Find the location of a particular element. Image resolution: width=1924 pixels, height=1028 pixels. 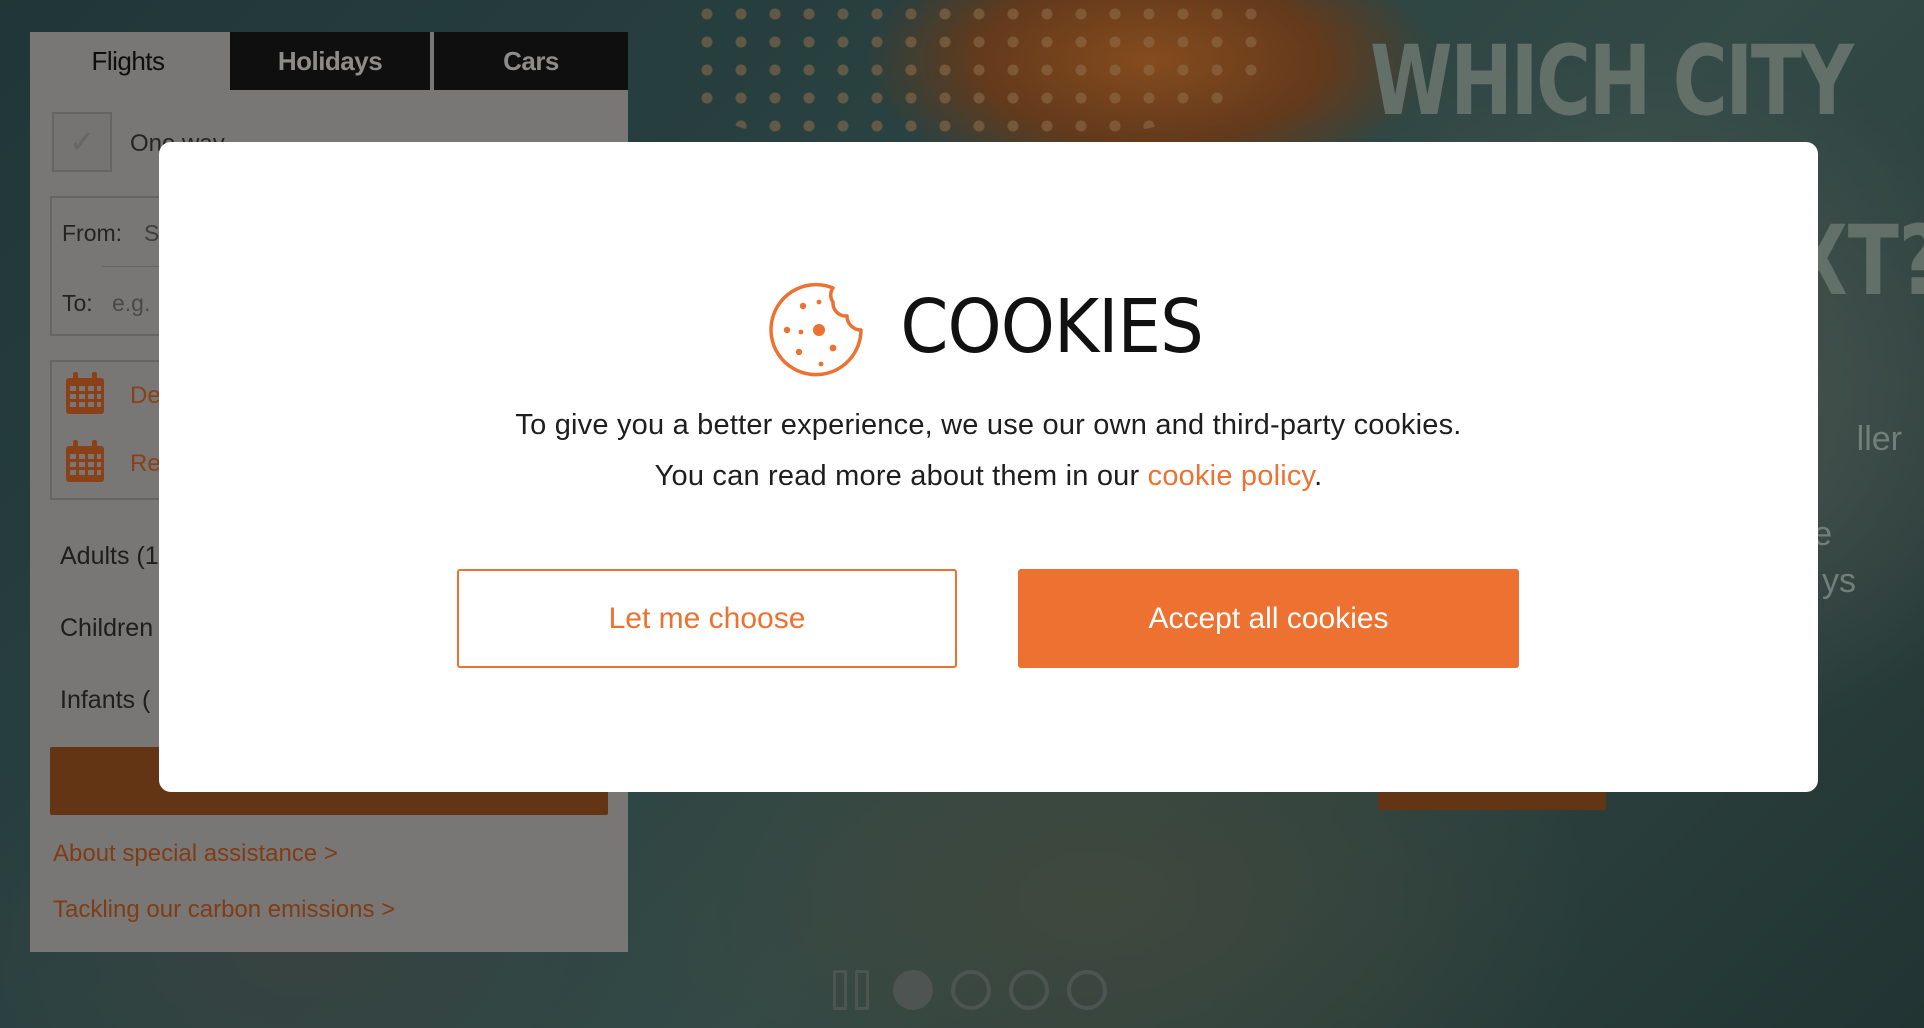

cookie-icon is located at coordinates (816, 329).